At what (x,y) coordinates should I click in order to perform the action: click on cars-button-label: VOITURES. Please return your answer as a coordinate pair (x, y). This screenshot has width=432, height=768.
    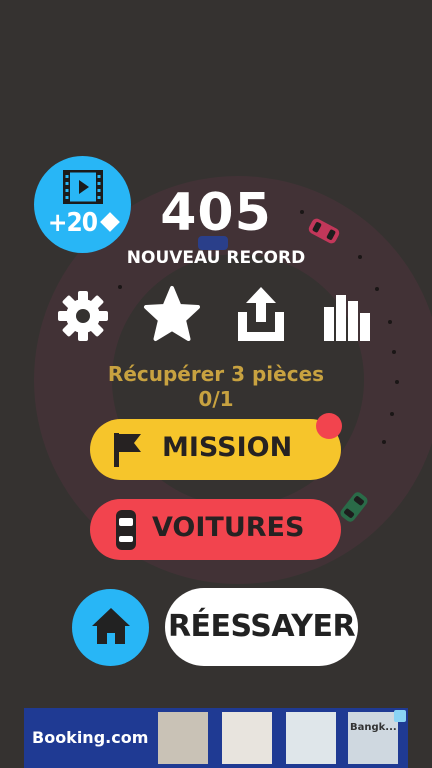
    Looking at the image, I should click on (228, 527).